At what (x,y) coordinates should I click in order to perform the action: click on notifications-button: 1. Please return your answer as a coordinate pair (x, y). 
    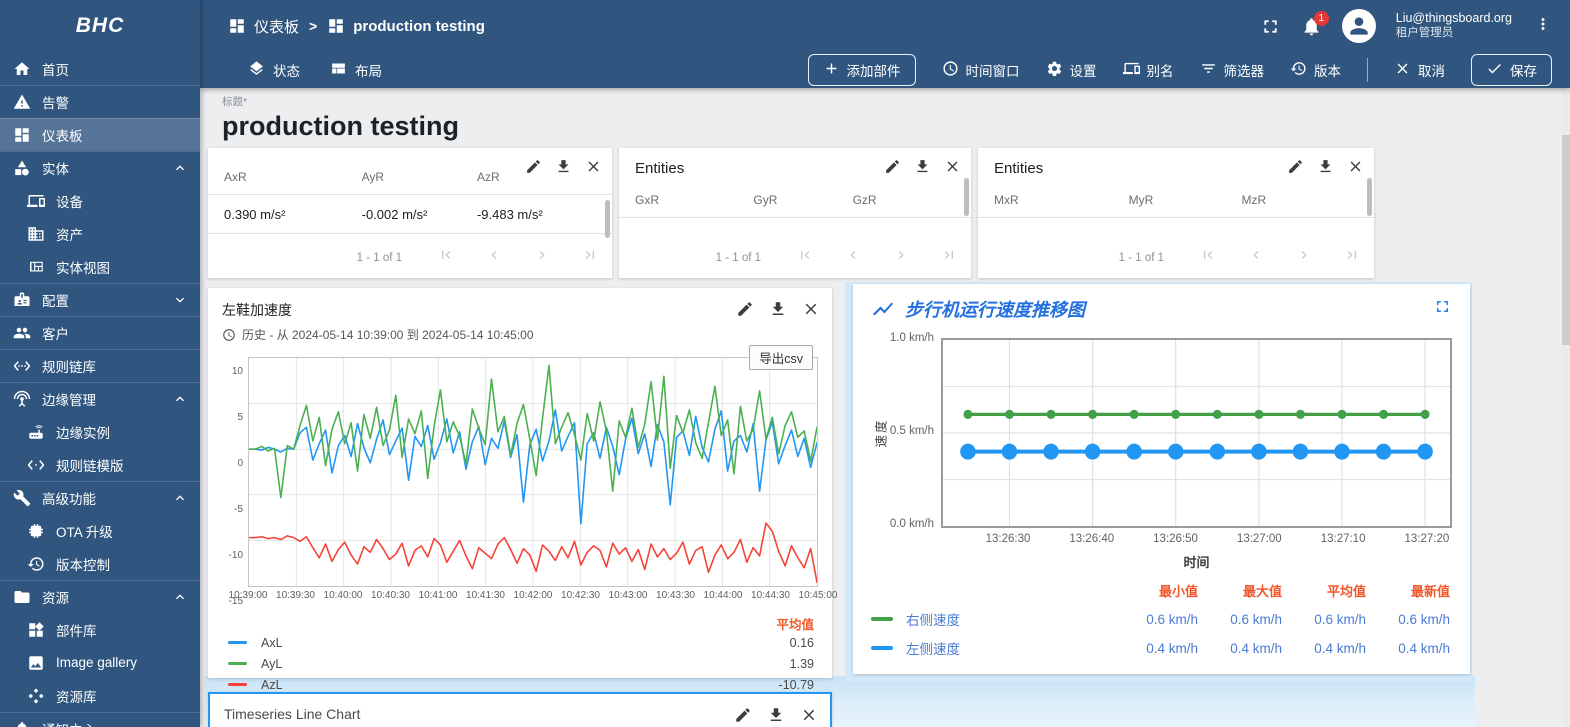
    Looking at the image, I should click on (1315, 23).